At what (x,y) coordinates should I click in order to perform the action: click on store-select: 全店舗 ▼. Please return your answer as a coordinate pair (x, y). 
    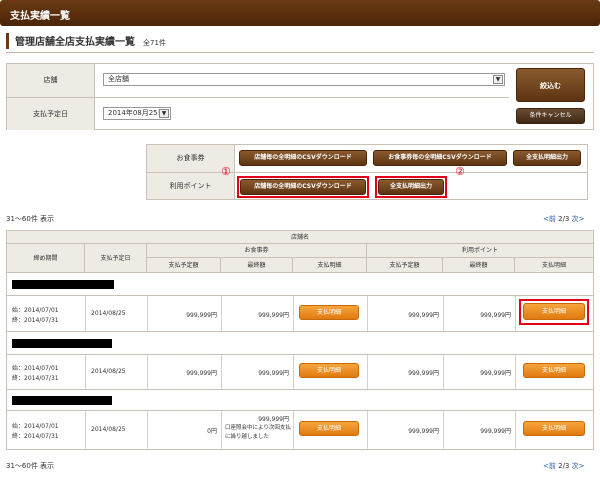
    Looking at the image, I should click on (304, 79).